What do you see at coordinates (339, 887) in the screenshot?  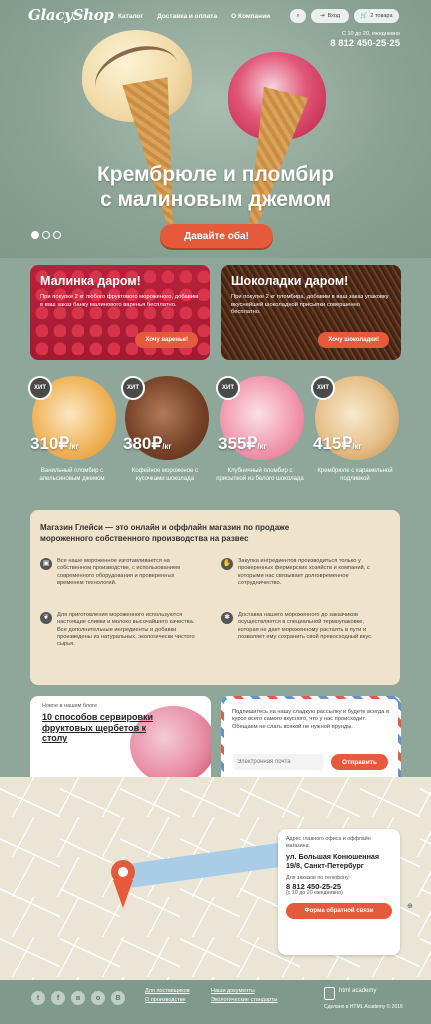 I see `contact-phone: 8 812 450-25-25` at bounding box center [339, 887].